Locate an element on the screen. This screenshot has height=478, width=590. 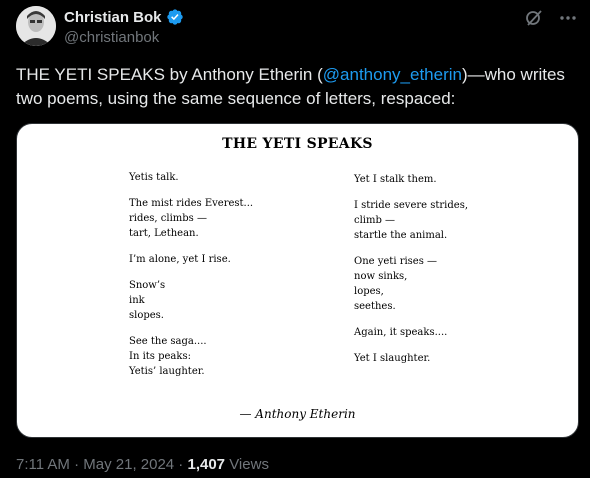
poem-title: THE YETI SPEAKS is located at coordinates (297, 144).